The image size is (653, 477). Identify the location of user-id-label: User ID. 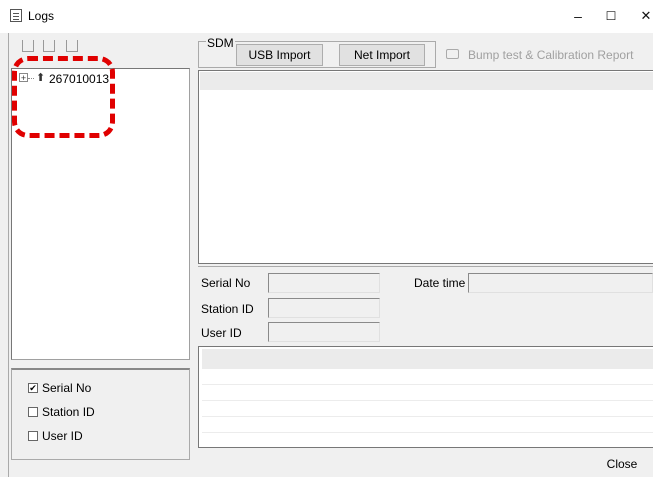
(221, 333).